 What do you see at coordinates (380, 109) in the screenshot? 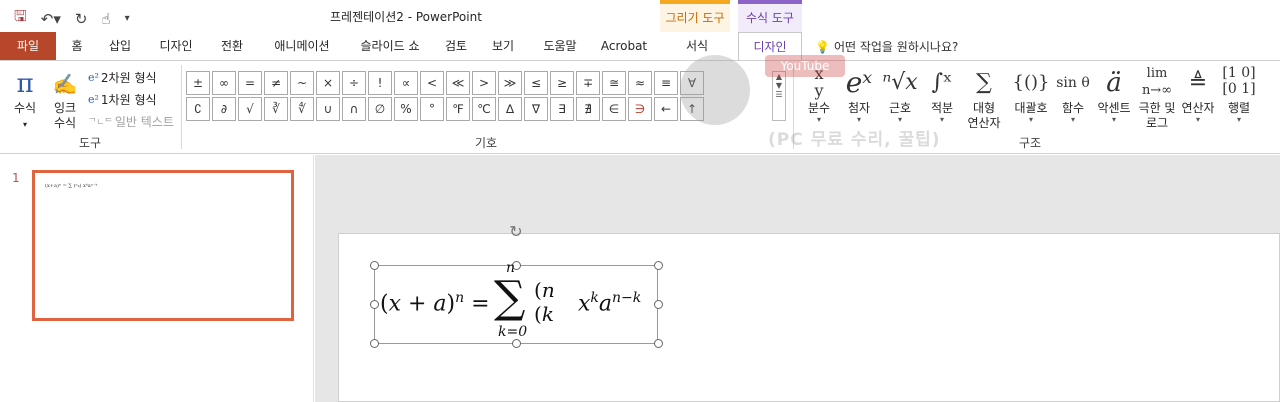
I see `symbol-empty-set: ∅` at bounding box center [380, 109].